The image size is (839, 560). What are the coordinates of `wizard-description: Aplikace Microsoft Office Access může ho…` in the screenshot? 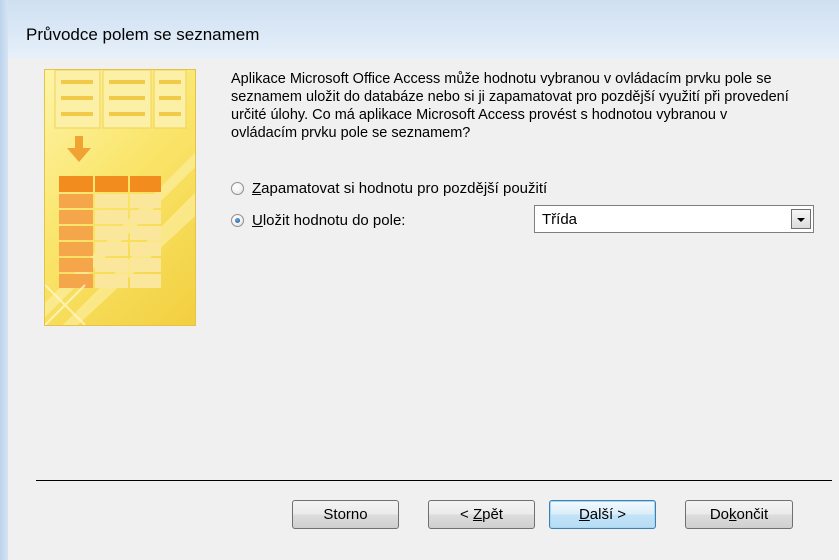 It's located at (510, 106).